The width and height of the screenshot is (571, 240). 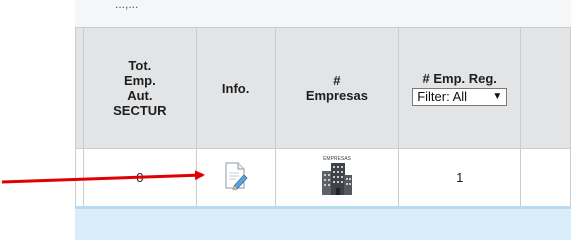 What do you see at coordinates (79, 88) in the screenshot?
I see `header-spacer` at bounding box center [79, 88].